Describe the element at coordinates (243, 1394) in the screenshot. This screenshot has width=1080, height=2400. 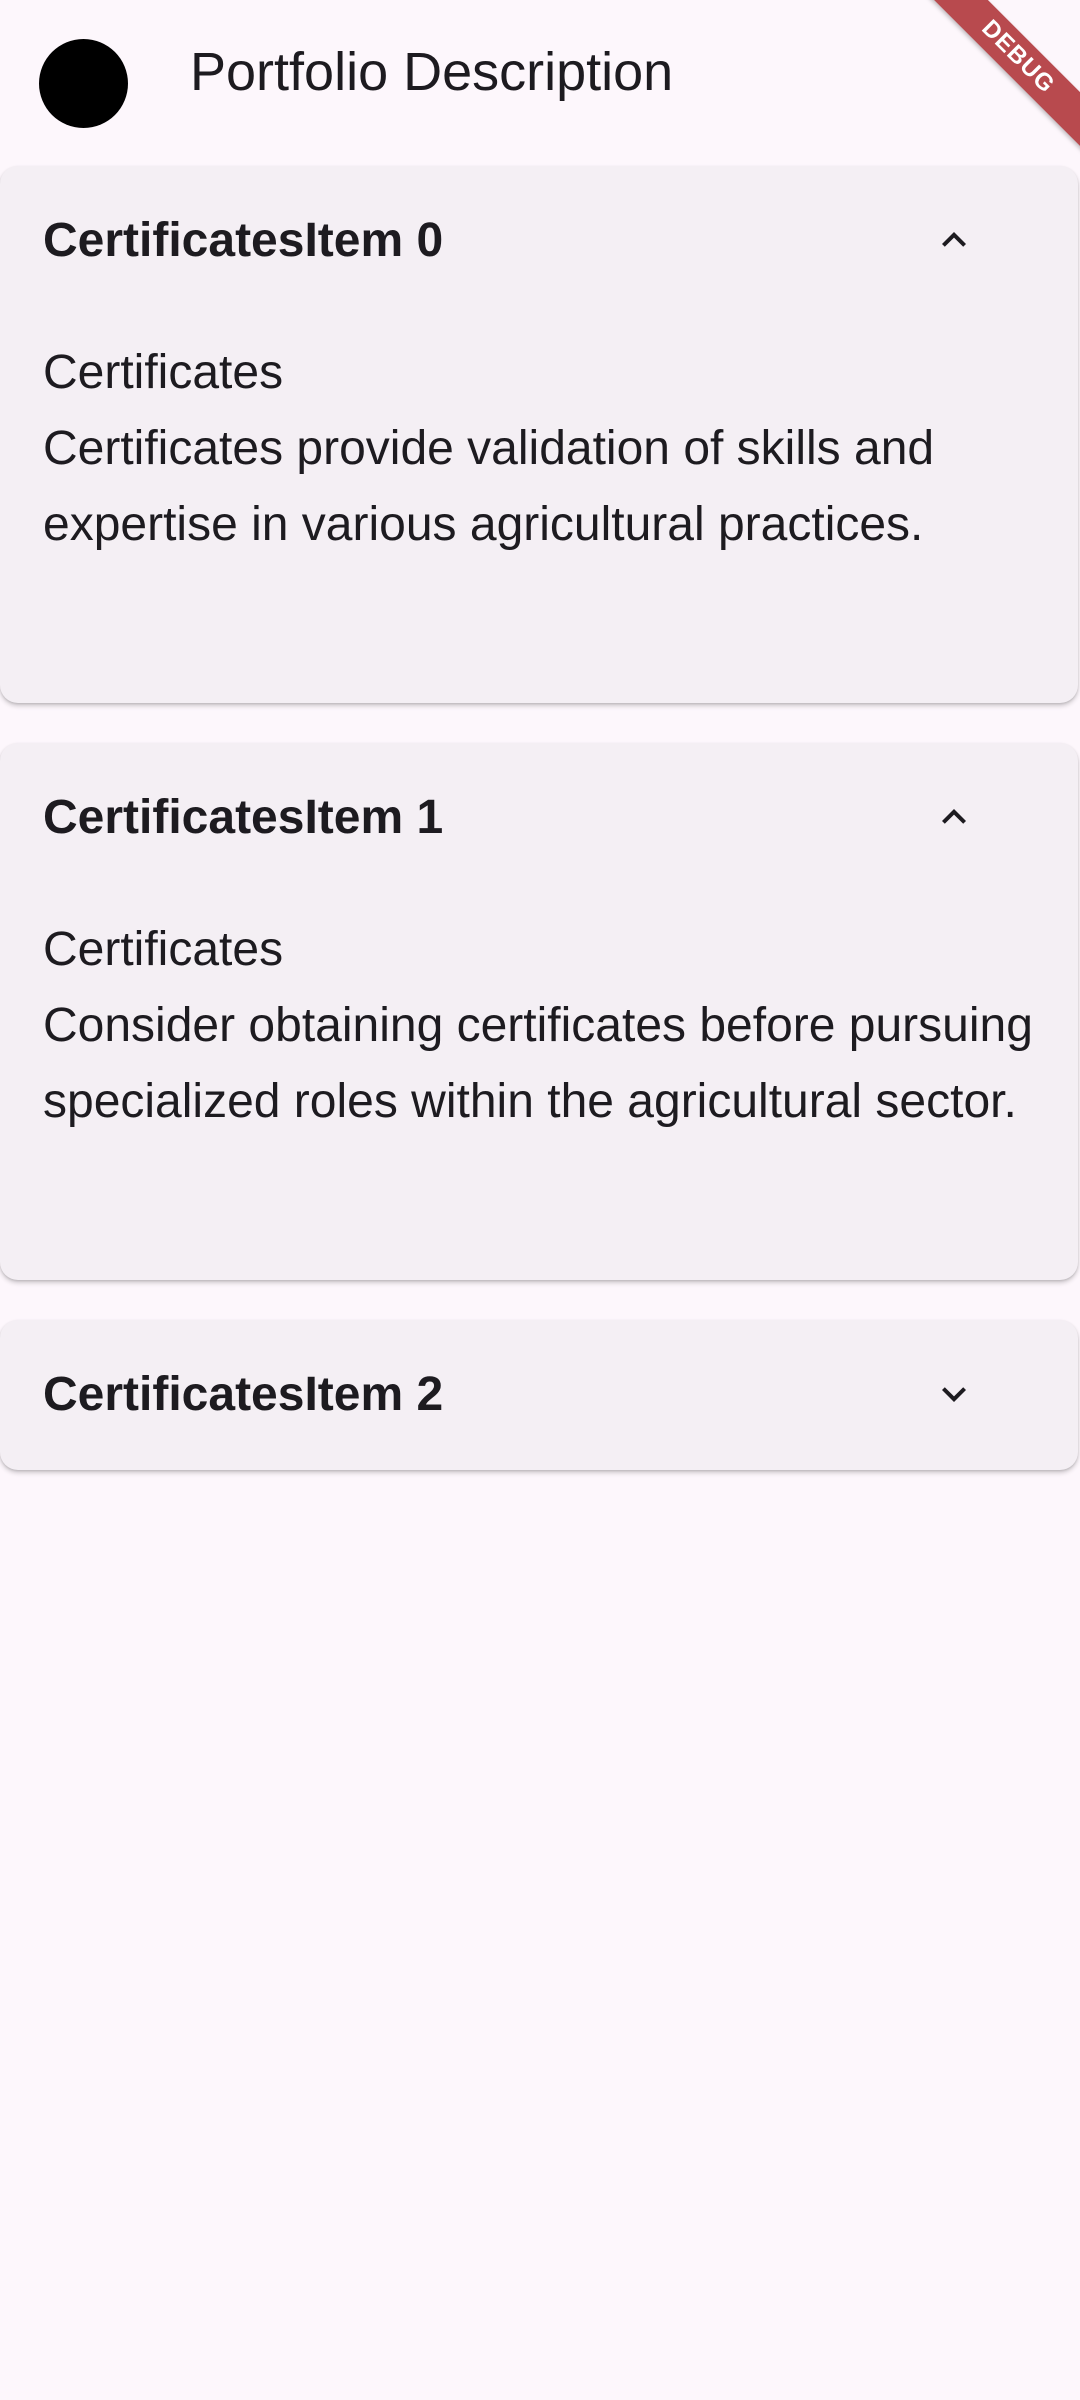
I see `panel-title: CertificatesItem 2` at that location.